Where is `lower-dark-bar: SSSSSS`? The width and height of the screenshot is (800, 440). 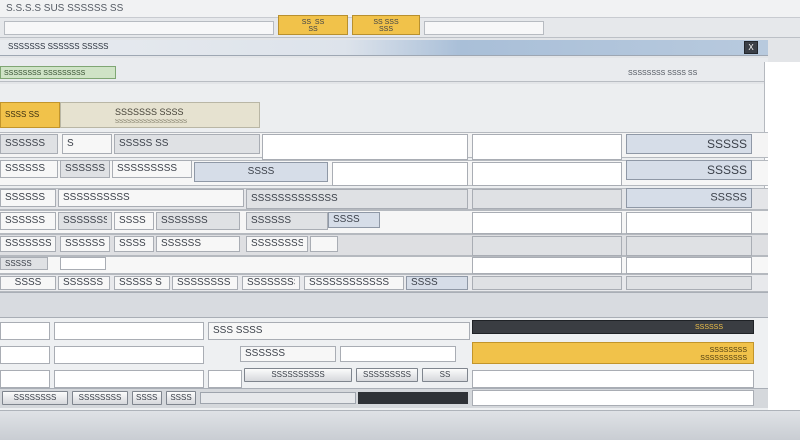 lower-dark-bar: SSSSSS is located at coordinates (613, 327).